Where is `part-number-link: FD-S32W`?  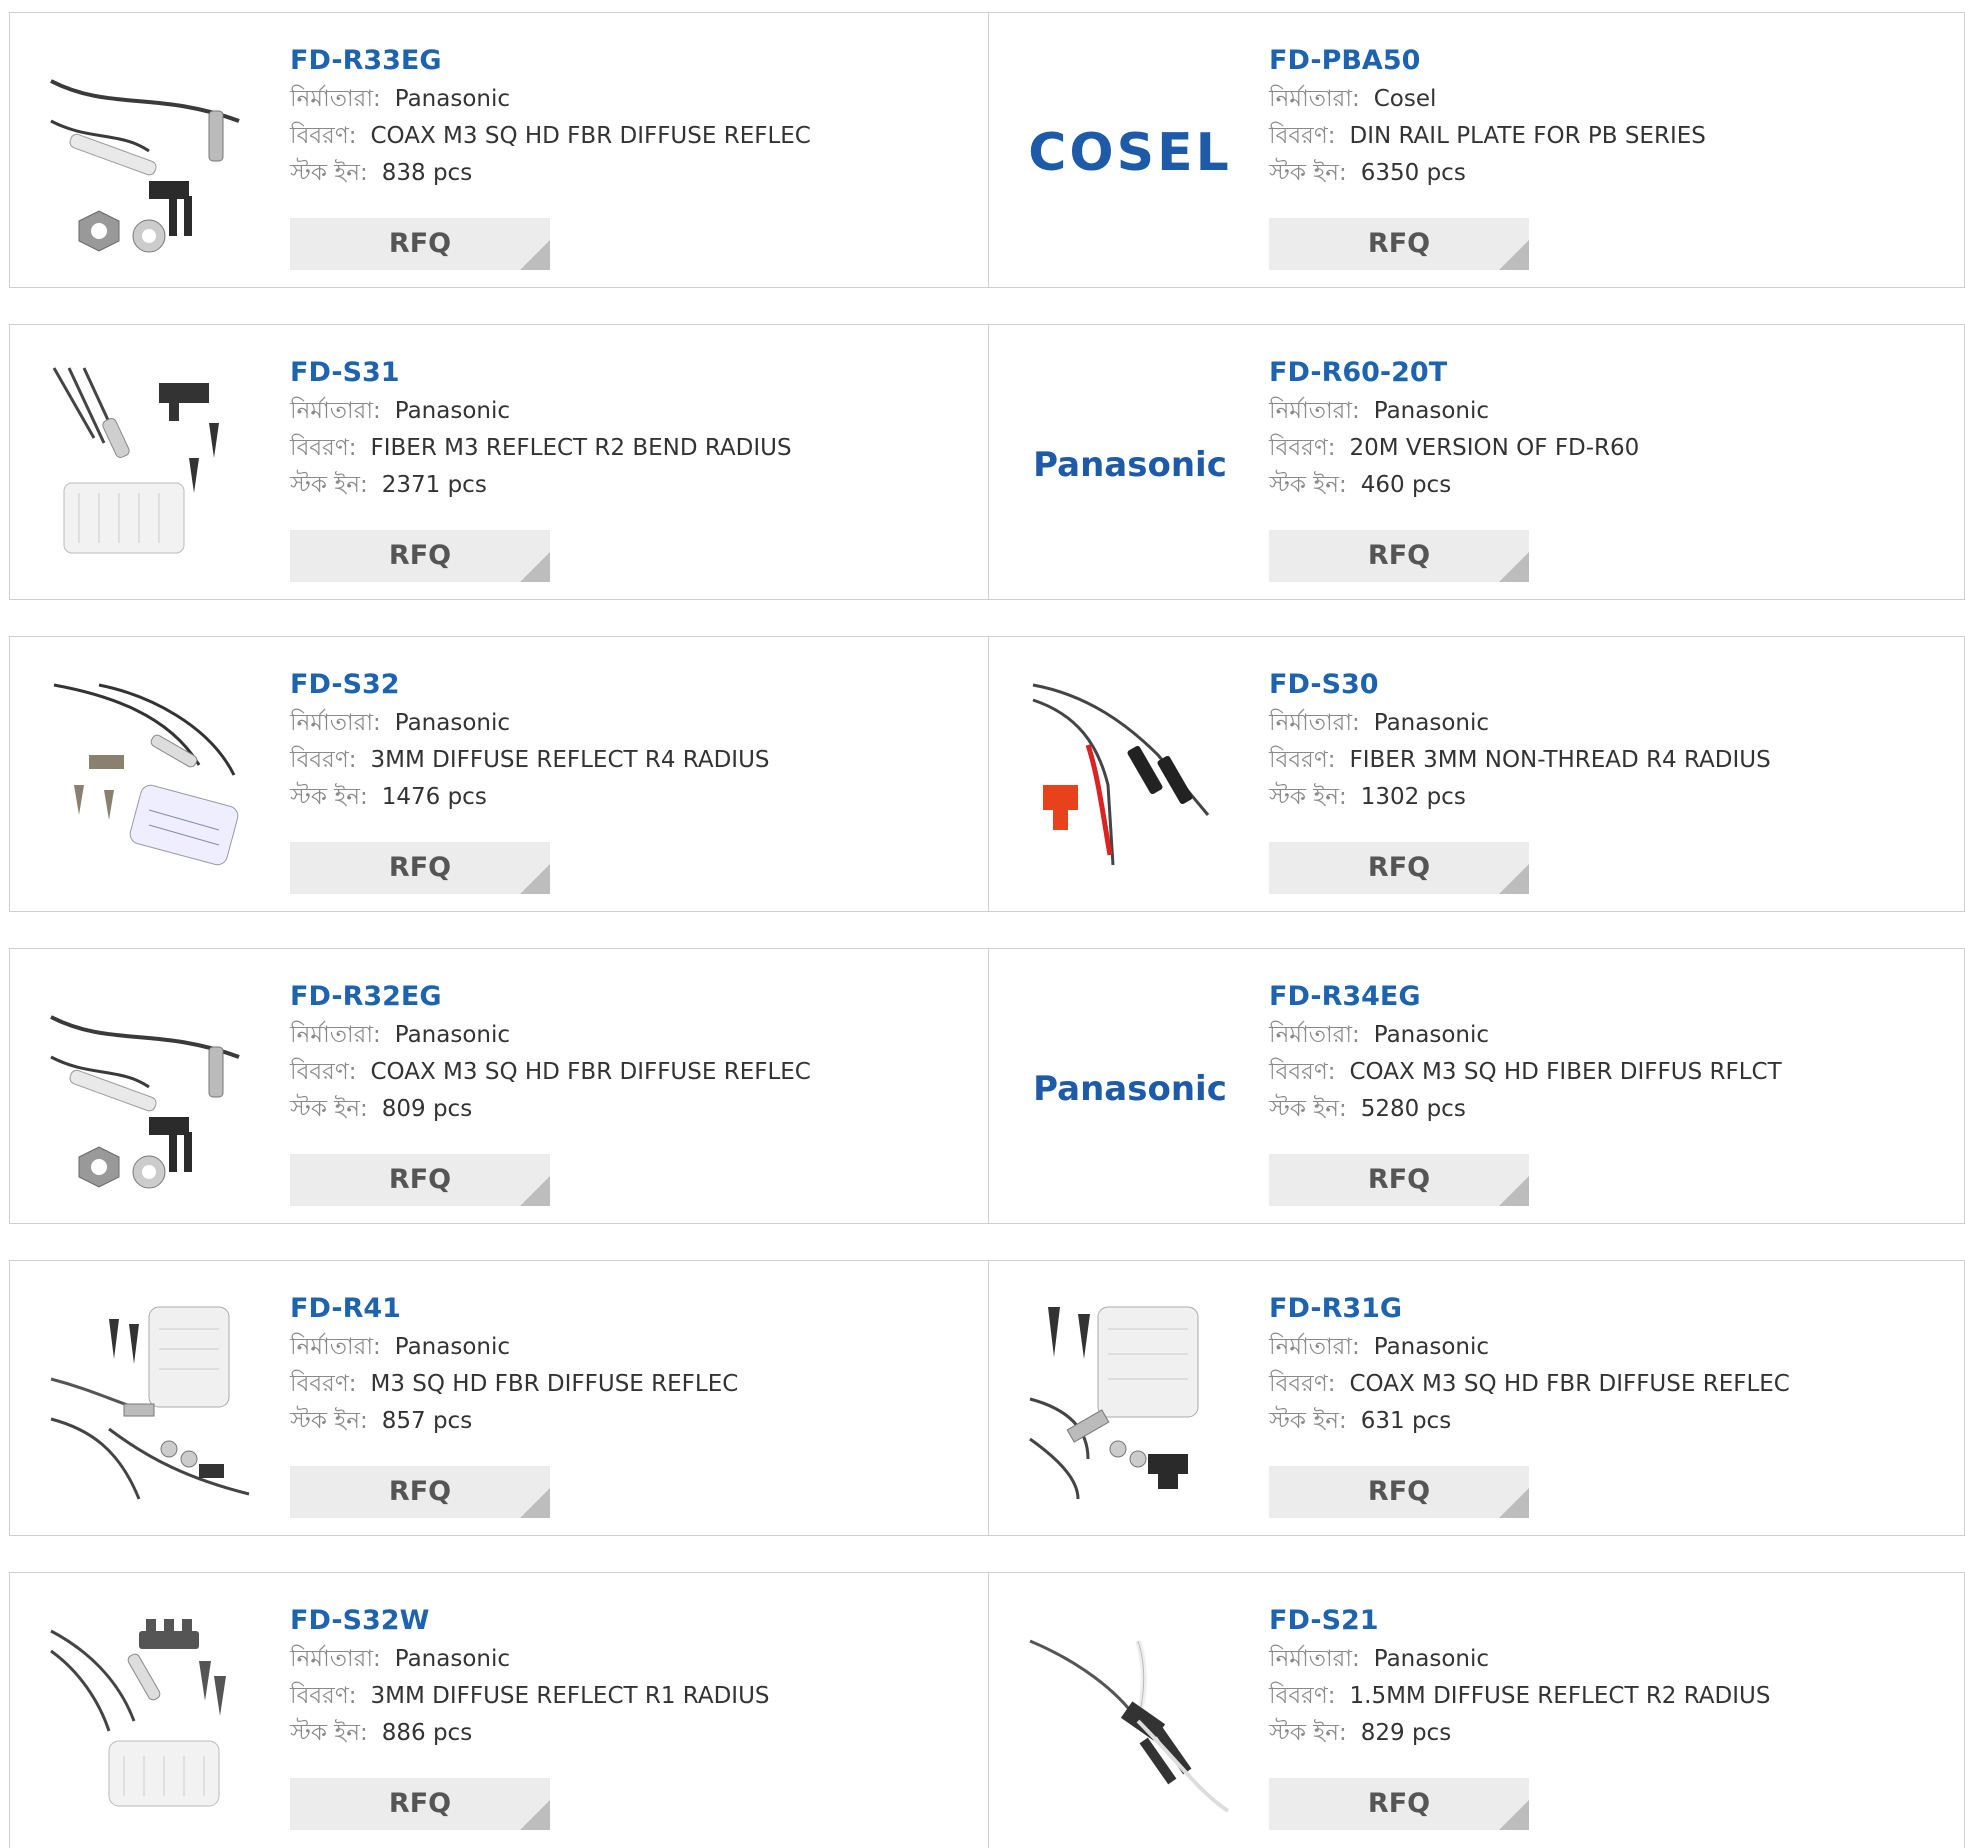 part-number-link: FD-S32W is located at coordinates (359, 1621).